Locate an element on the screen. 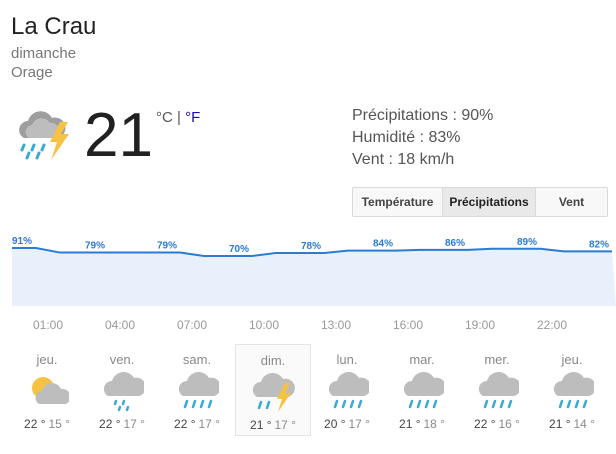 This screenshot has height=454, width=616. day-name: mar. is located at coordinates (422, 359).